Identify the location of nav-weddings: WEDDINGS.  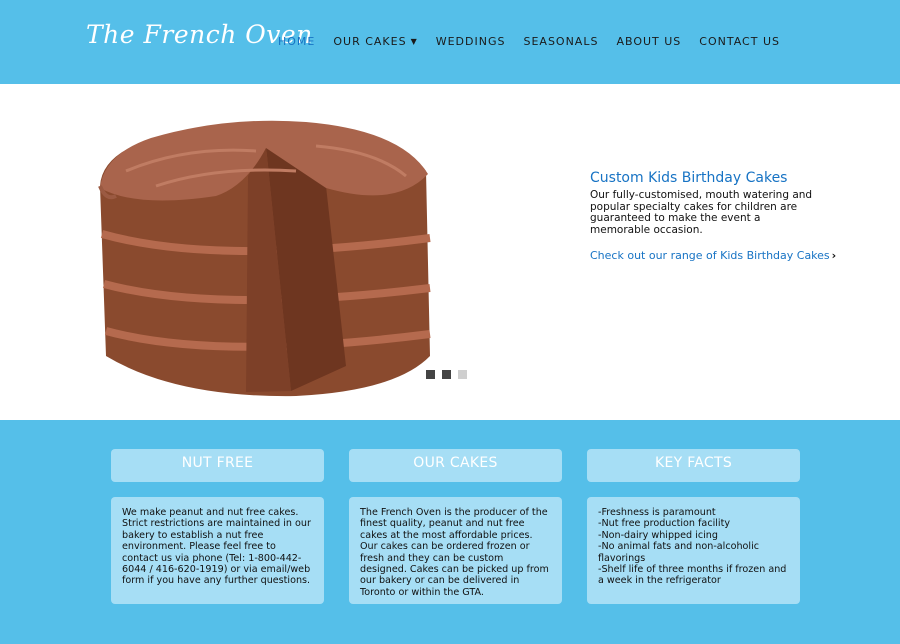
(471, 41).